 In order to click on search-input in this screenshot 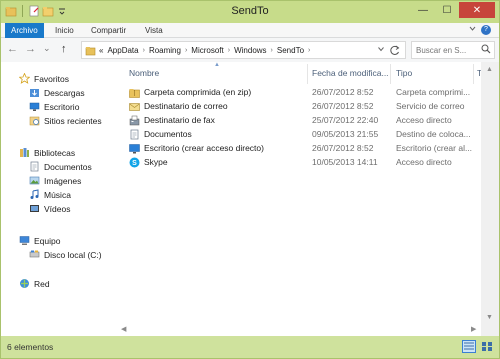, I will do `click(446, 50)`.